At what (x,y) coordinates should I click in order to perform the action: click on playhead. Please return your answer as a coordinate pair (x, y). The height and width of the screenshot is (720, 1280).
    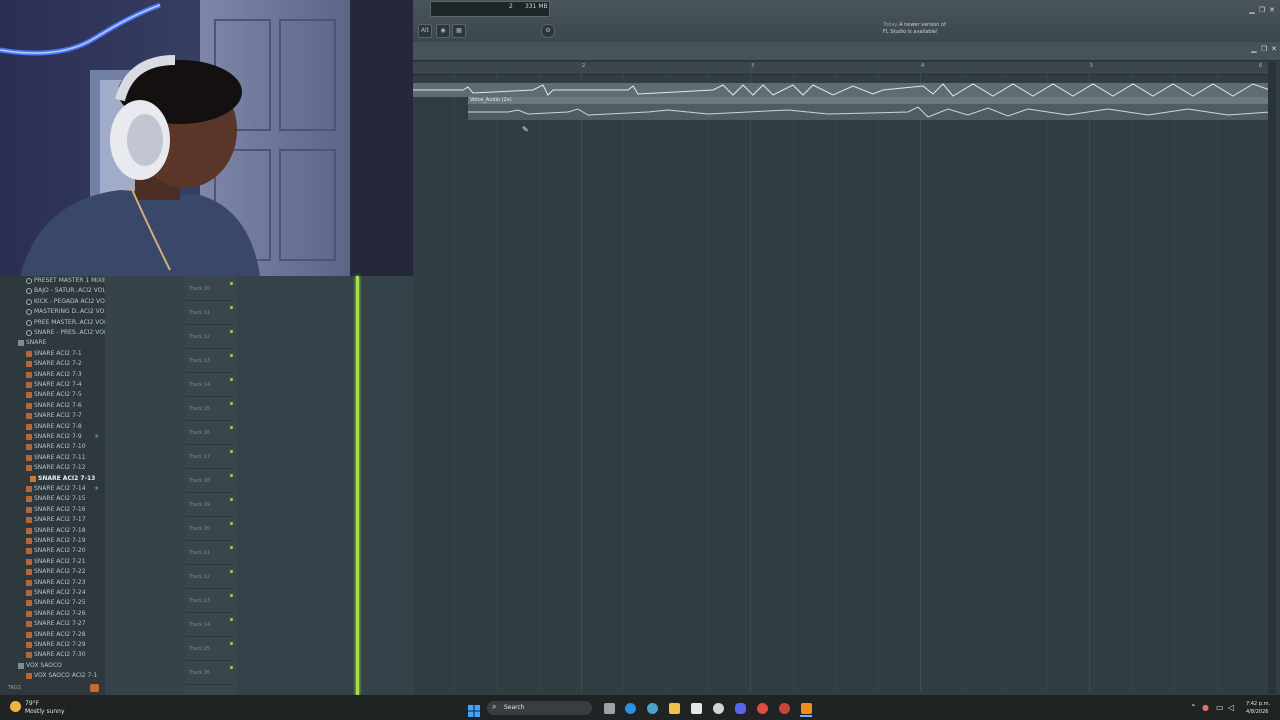
    Looking at the image, I should click on (357, 485).